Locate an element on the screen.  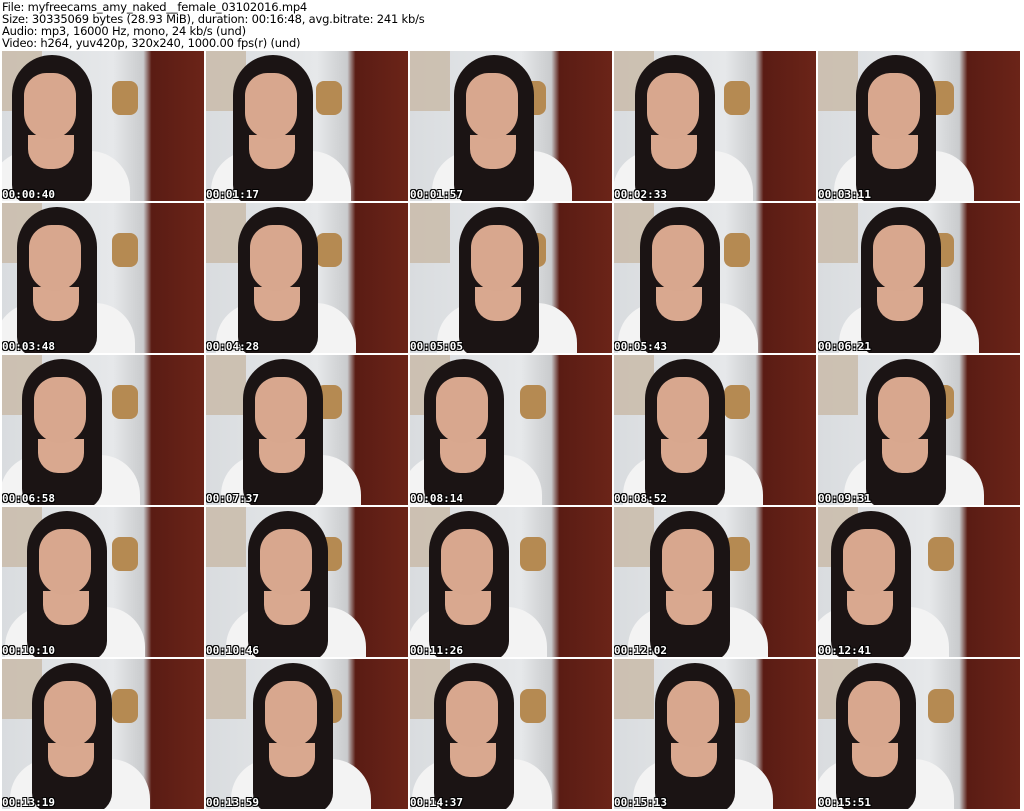
video-thumbnail: 00:13:59 is located at coordinates (307, 734).